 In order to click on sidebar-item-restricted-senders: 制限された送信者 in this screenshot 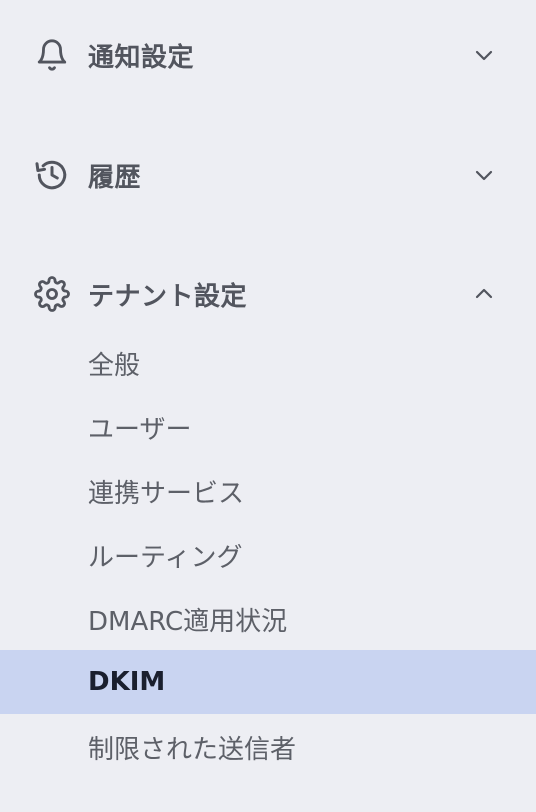, I will do `click(268, 747)`.